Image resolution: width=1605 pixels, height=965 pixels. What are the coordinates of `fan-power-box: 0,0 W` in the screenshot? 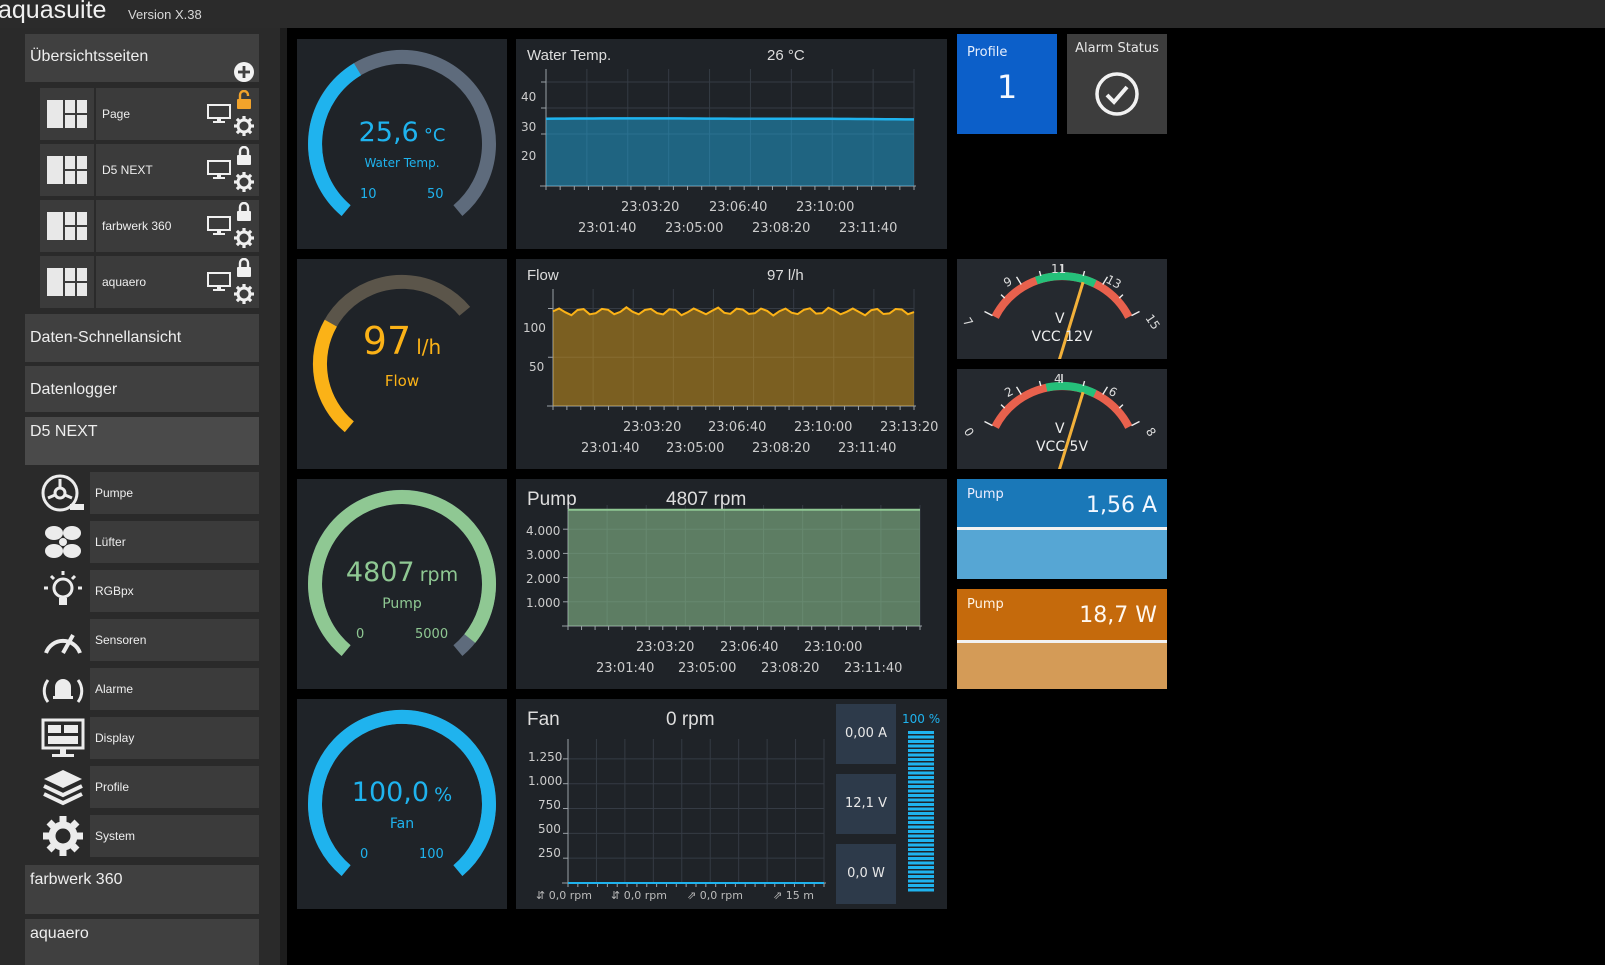 It's located at (866, 874).